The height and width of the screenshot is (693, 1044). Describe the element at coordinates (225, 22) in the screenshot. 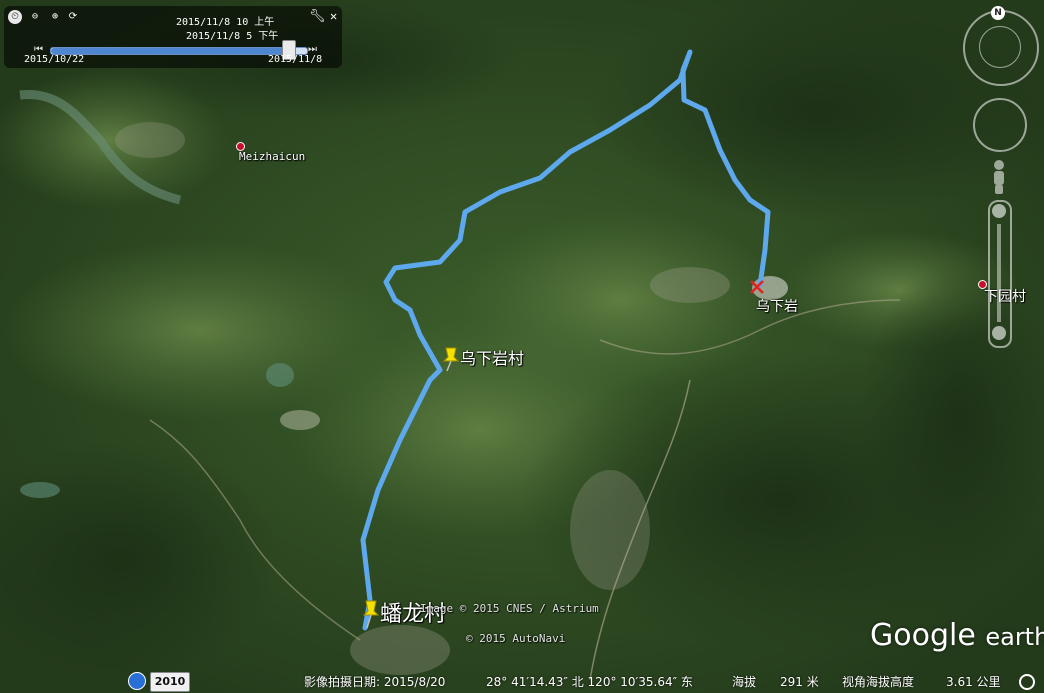

I see `slider-top-time: 2015/11/8 10 上午` at that location.